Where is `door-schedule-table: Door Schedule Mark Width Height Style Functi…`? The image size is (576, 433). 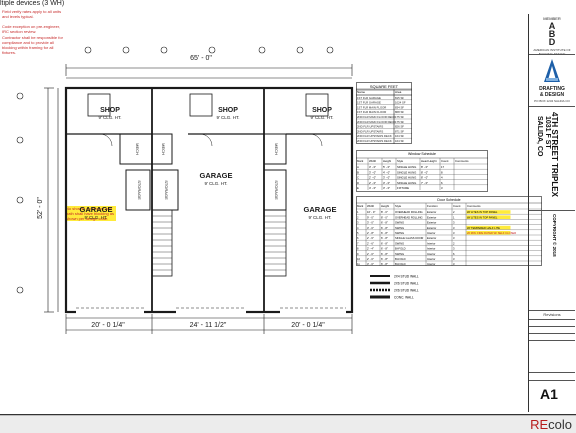
door-schedule-table: Door Schedule Mark Width Height Style Functi… is located at coordinates (449, 231).